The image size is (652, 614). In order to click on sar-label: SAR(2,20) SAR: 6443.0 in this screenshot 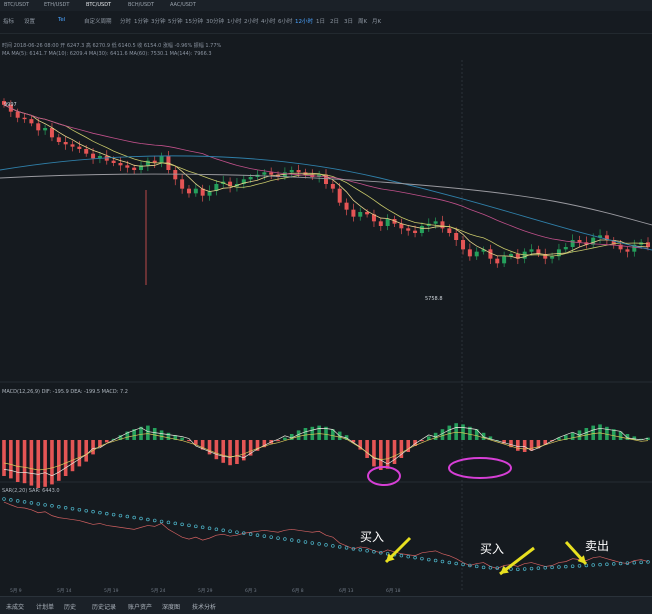, I will do `click(31, 491)`.